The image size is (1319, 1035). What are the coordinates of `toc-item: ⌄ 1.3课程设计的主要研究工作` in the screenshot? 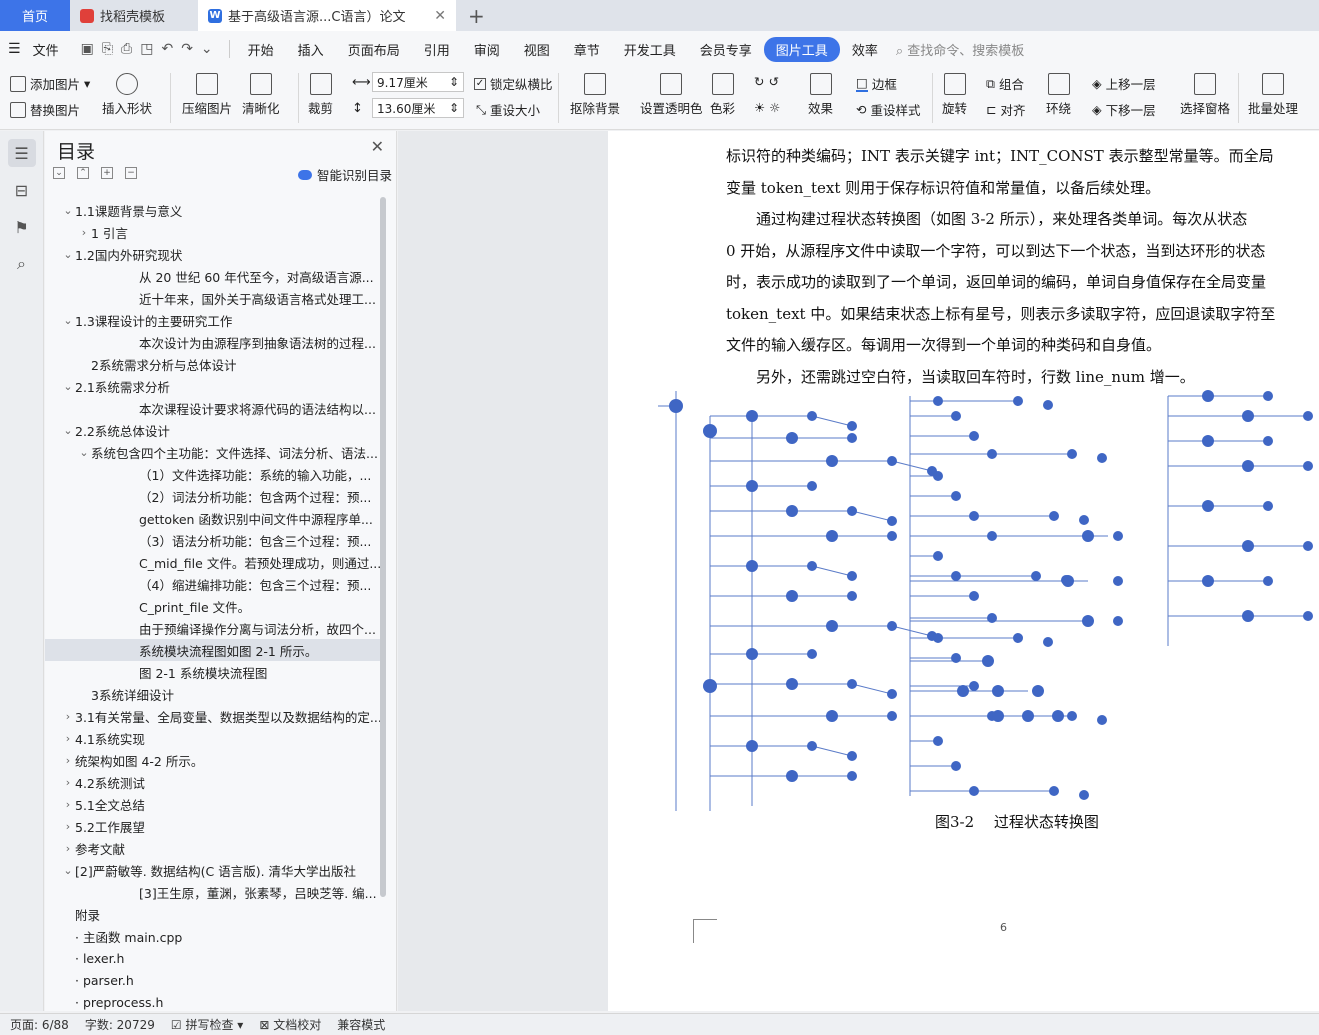 It's located at (215, 320).